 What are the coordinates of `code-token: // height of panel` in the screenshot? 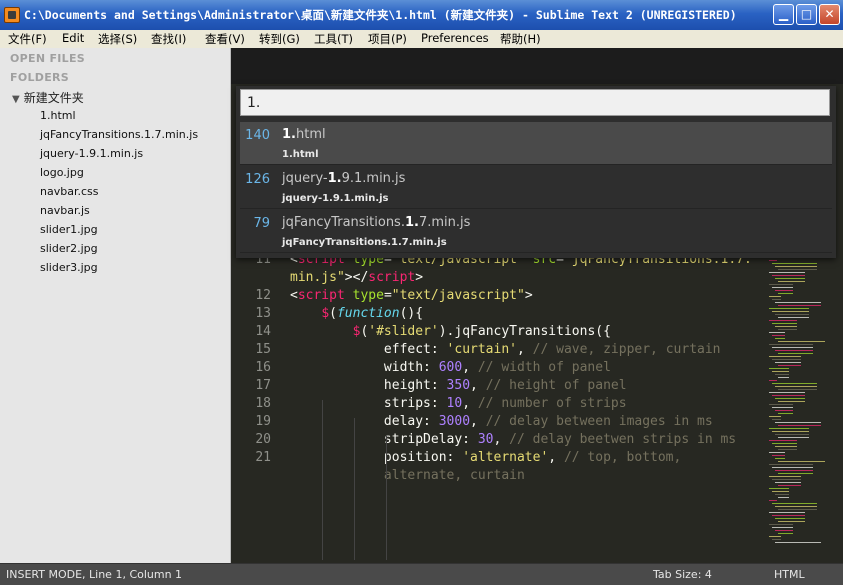 It's located at (556, 385).